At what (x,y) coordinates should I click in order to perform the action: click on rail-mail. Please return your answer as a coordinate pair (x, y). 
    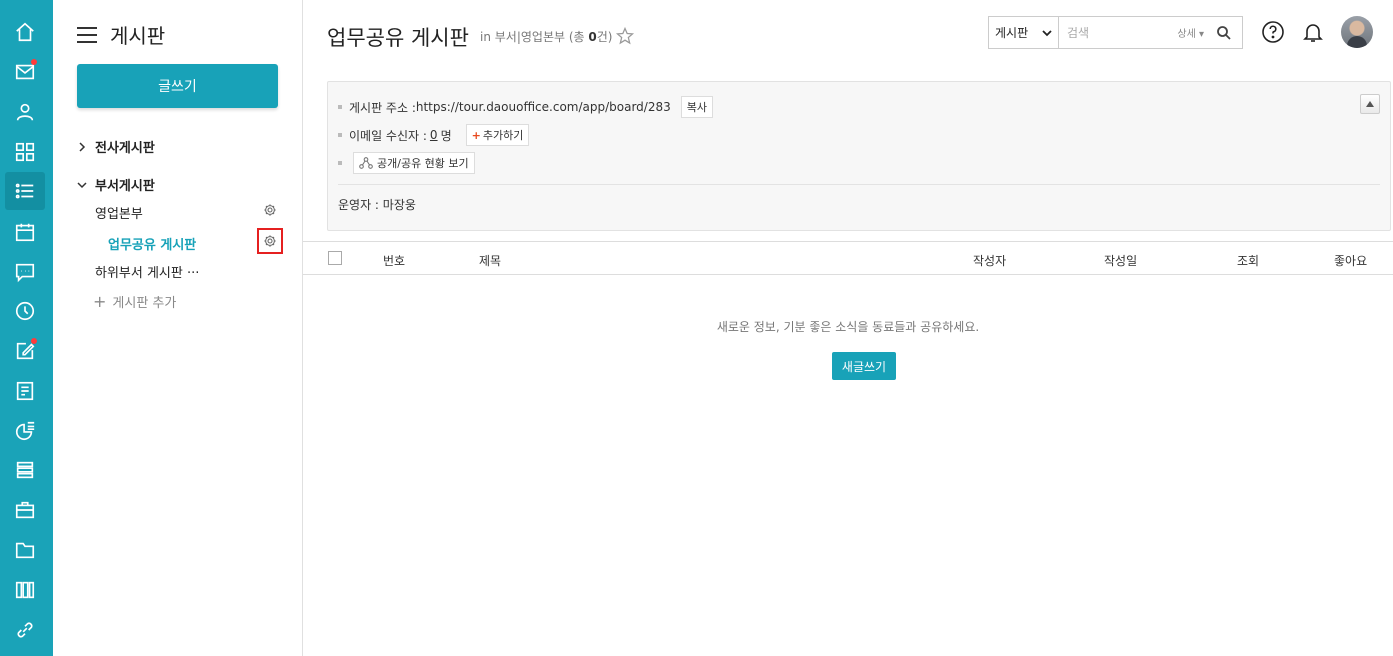
    Looking at the image, I should click on (25, 72).